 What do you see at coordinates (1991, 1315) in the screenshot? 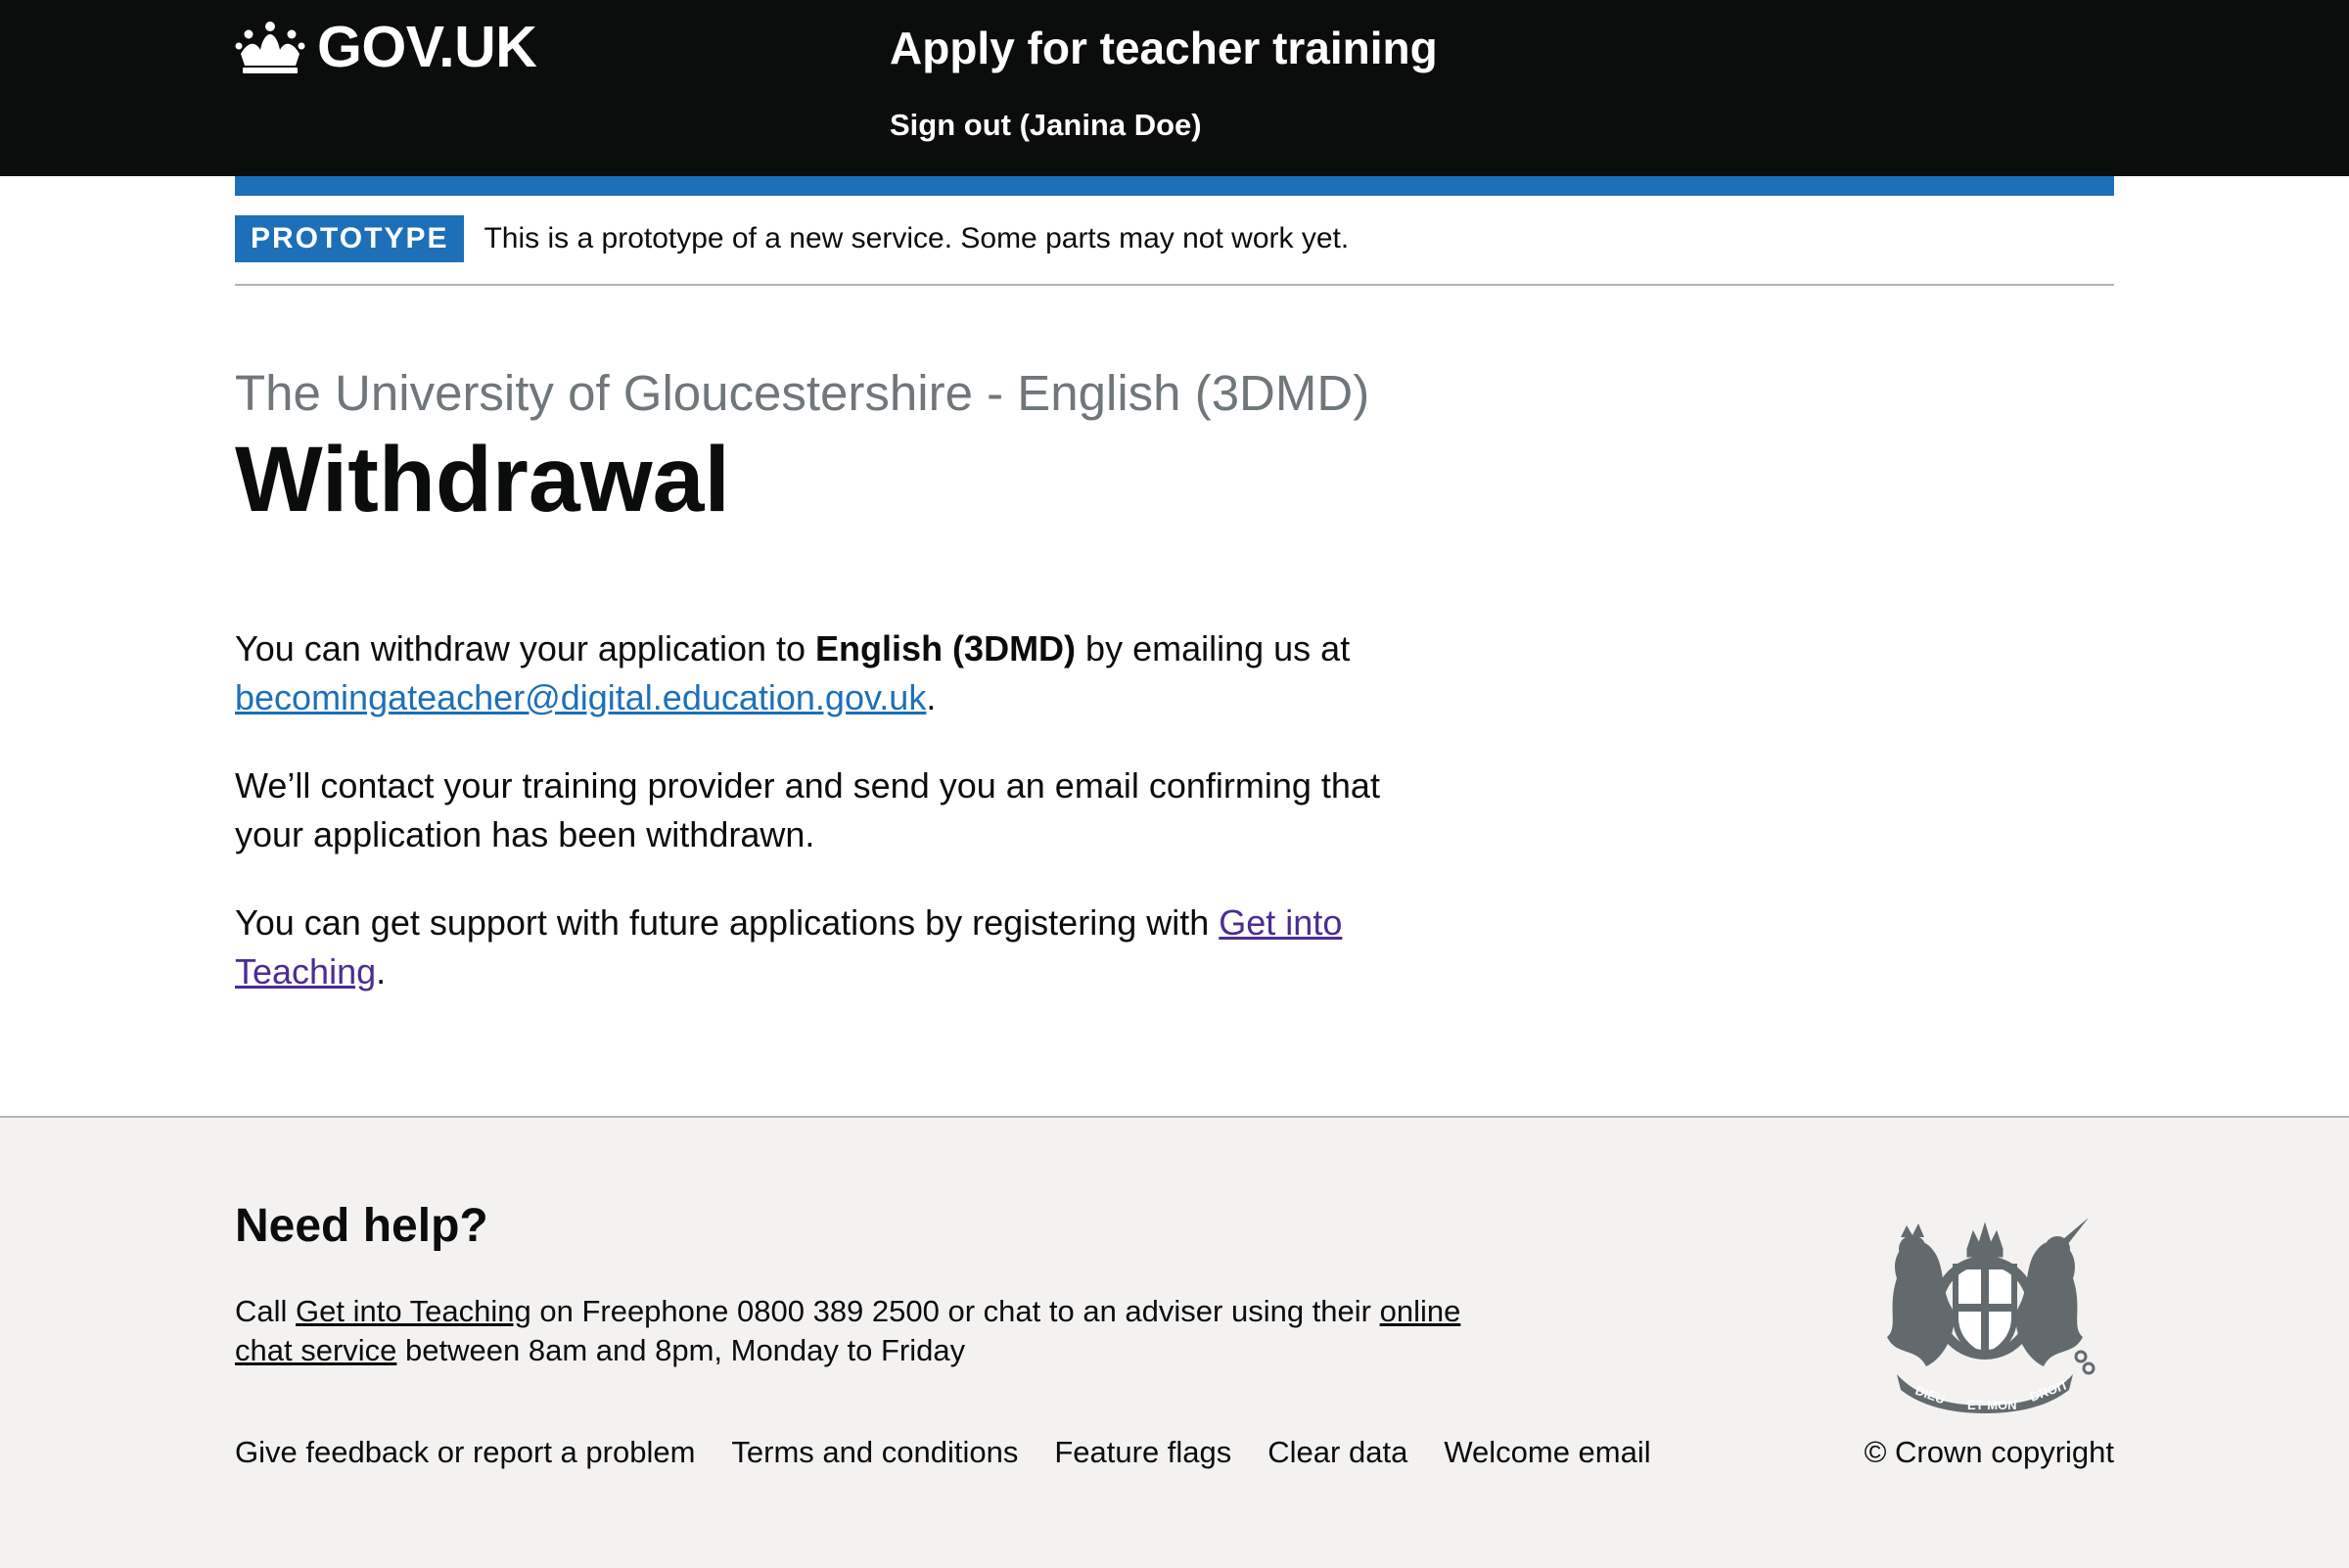
I see `royal-coat-of-arms-icon: DIEU ET MON DROIT` at bounding box center [1991, 1315].